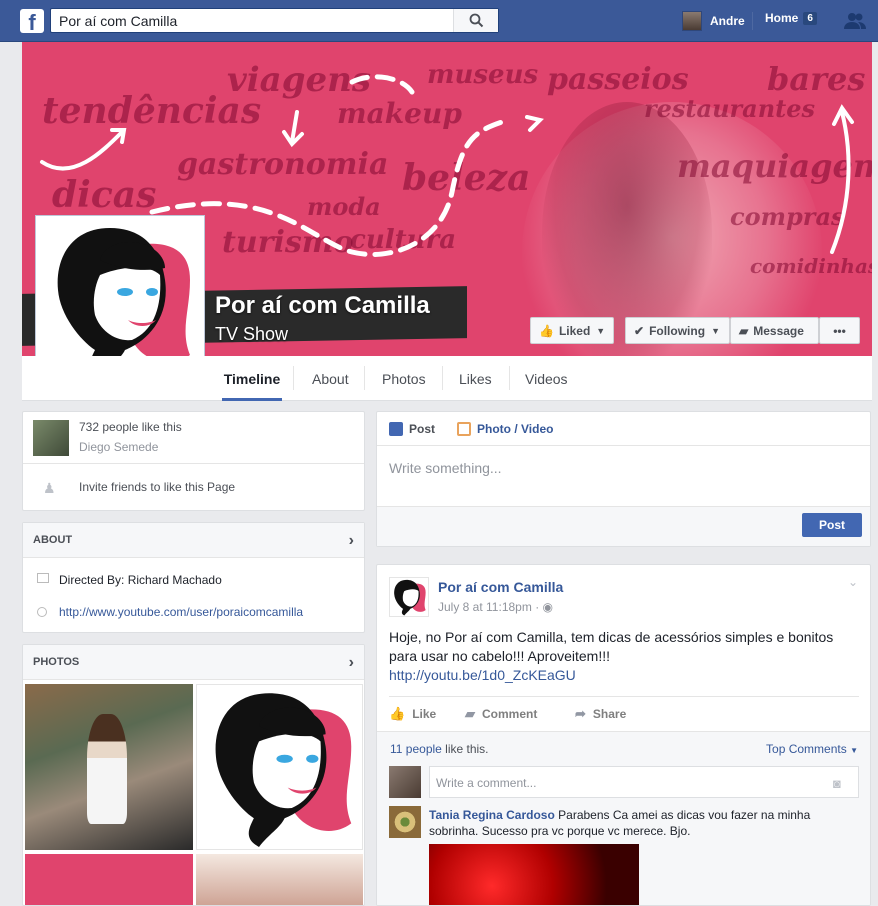 The width and height of the screenshot is (878, 906). Describe the element at coordinates (330, 378) in the screenshot. I see `tab-about: About` at that location.